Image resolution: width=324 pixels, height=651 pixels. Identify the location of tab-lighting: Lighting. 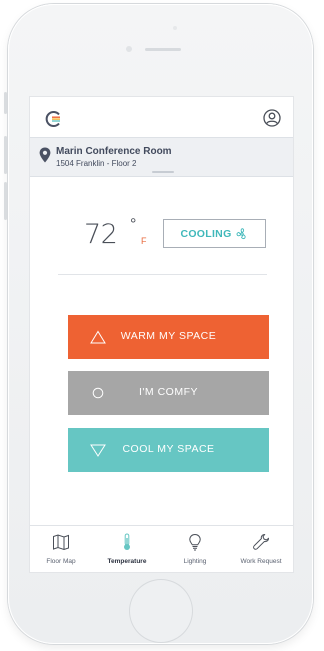
(195, 549).